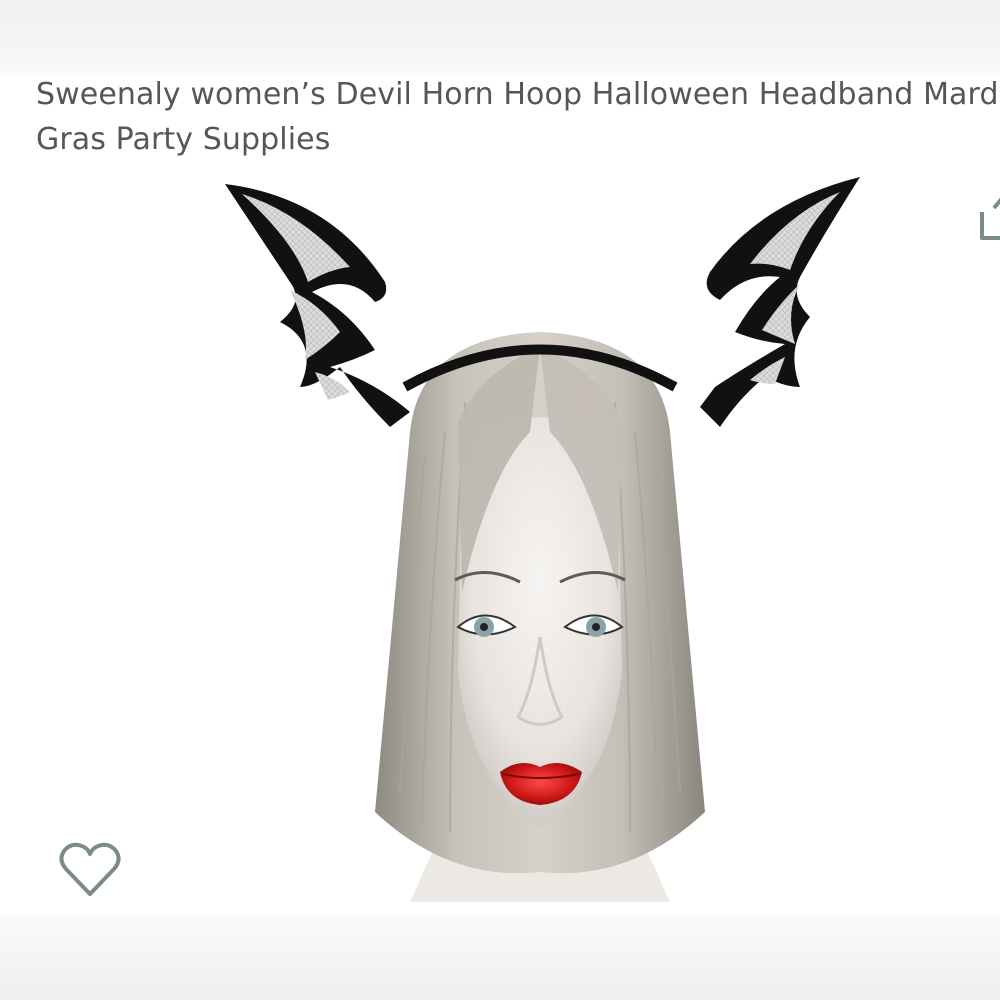 The height and width of the screenshot is (1000, 1000). What do you see at coordinates (989, 214) in the screenshot?
I see `share-icon` at bounding box center [989, 214].